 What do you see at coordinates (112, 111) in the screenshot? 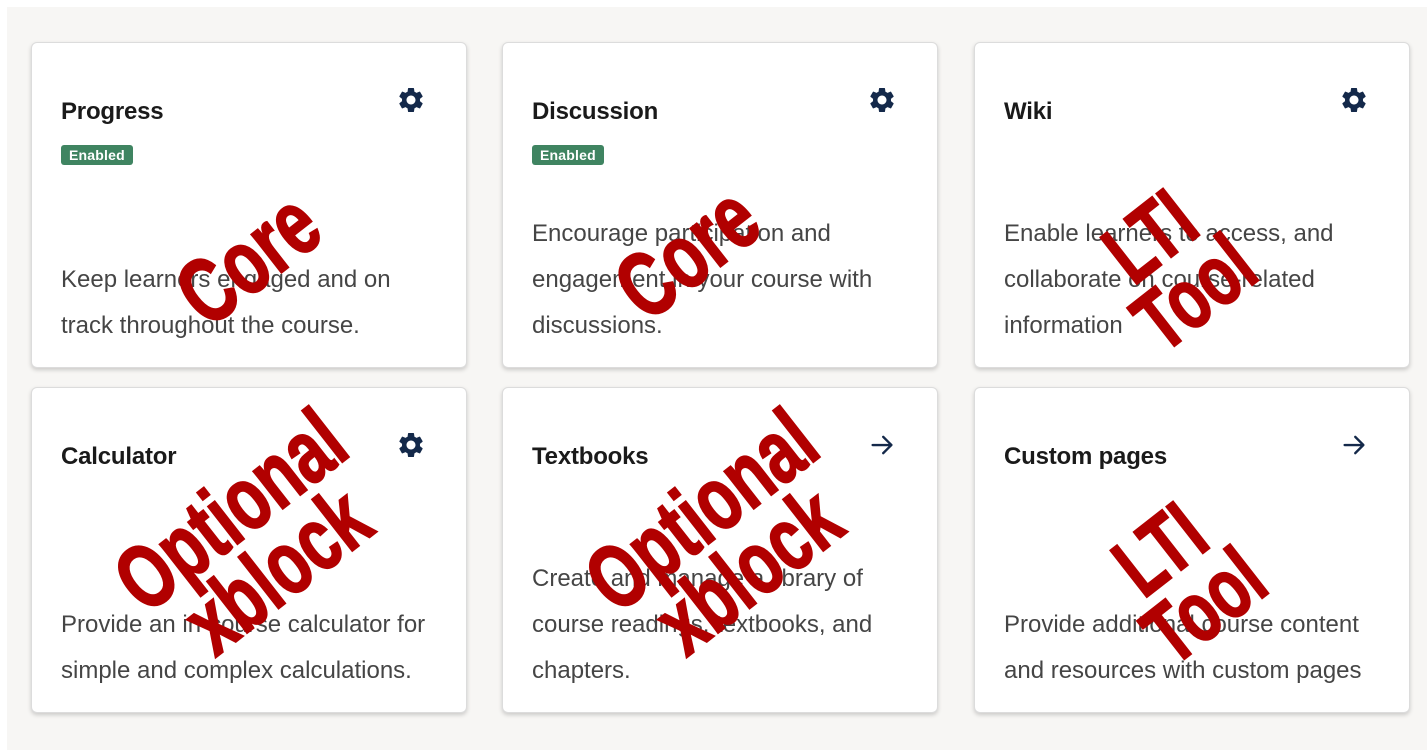
I see `card-title: Progress` at bounding box center [112, 111].